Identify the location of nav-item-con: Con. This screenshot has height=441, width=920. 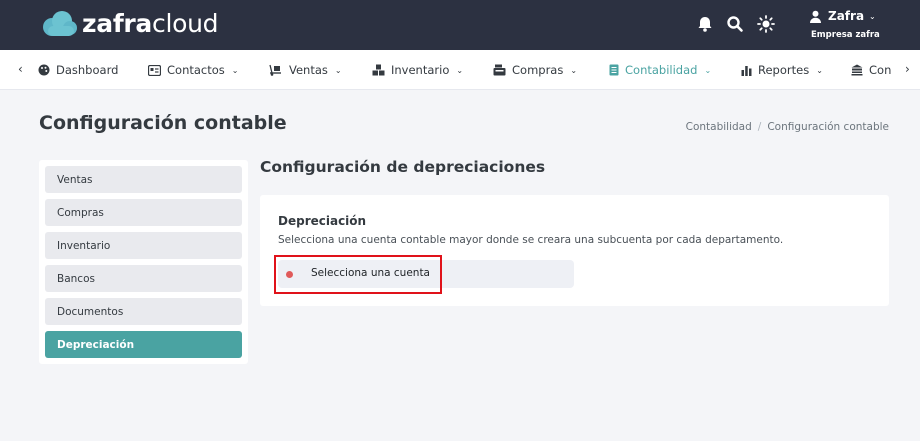
(871, 69).